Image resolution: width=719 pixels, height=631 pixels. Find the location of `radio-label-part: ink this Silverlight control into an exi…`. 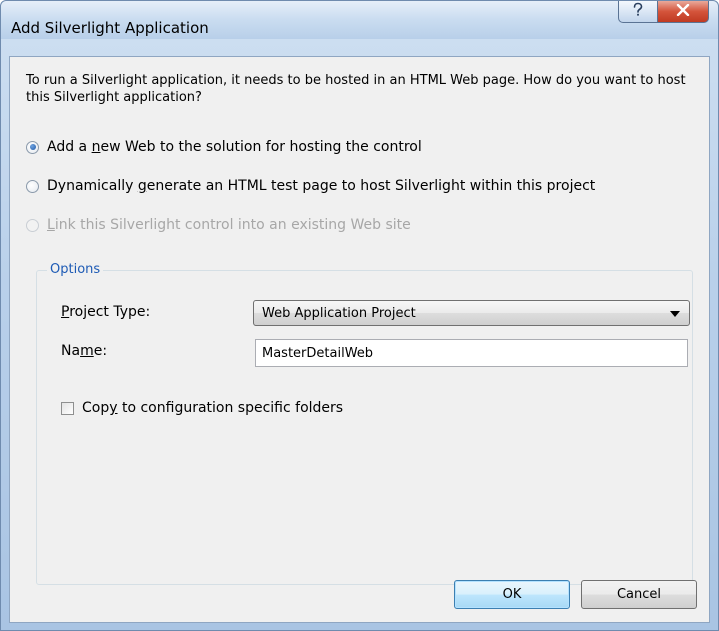

radio-label-part: ink this Silverlight control into an exi… is located at coordinates (232, 225).